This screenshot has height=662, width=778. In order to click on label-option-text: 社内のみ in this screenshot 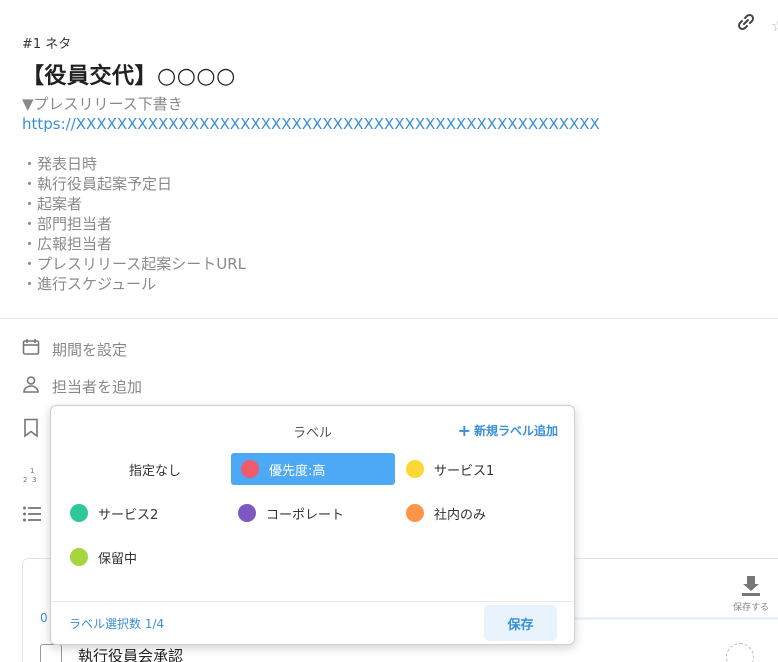, I will do `click(460, 515)`.